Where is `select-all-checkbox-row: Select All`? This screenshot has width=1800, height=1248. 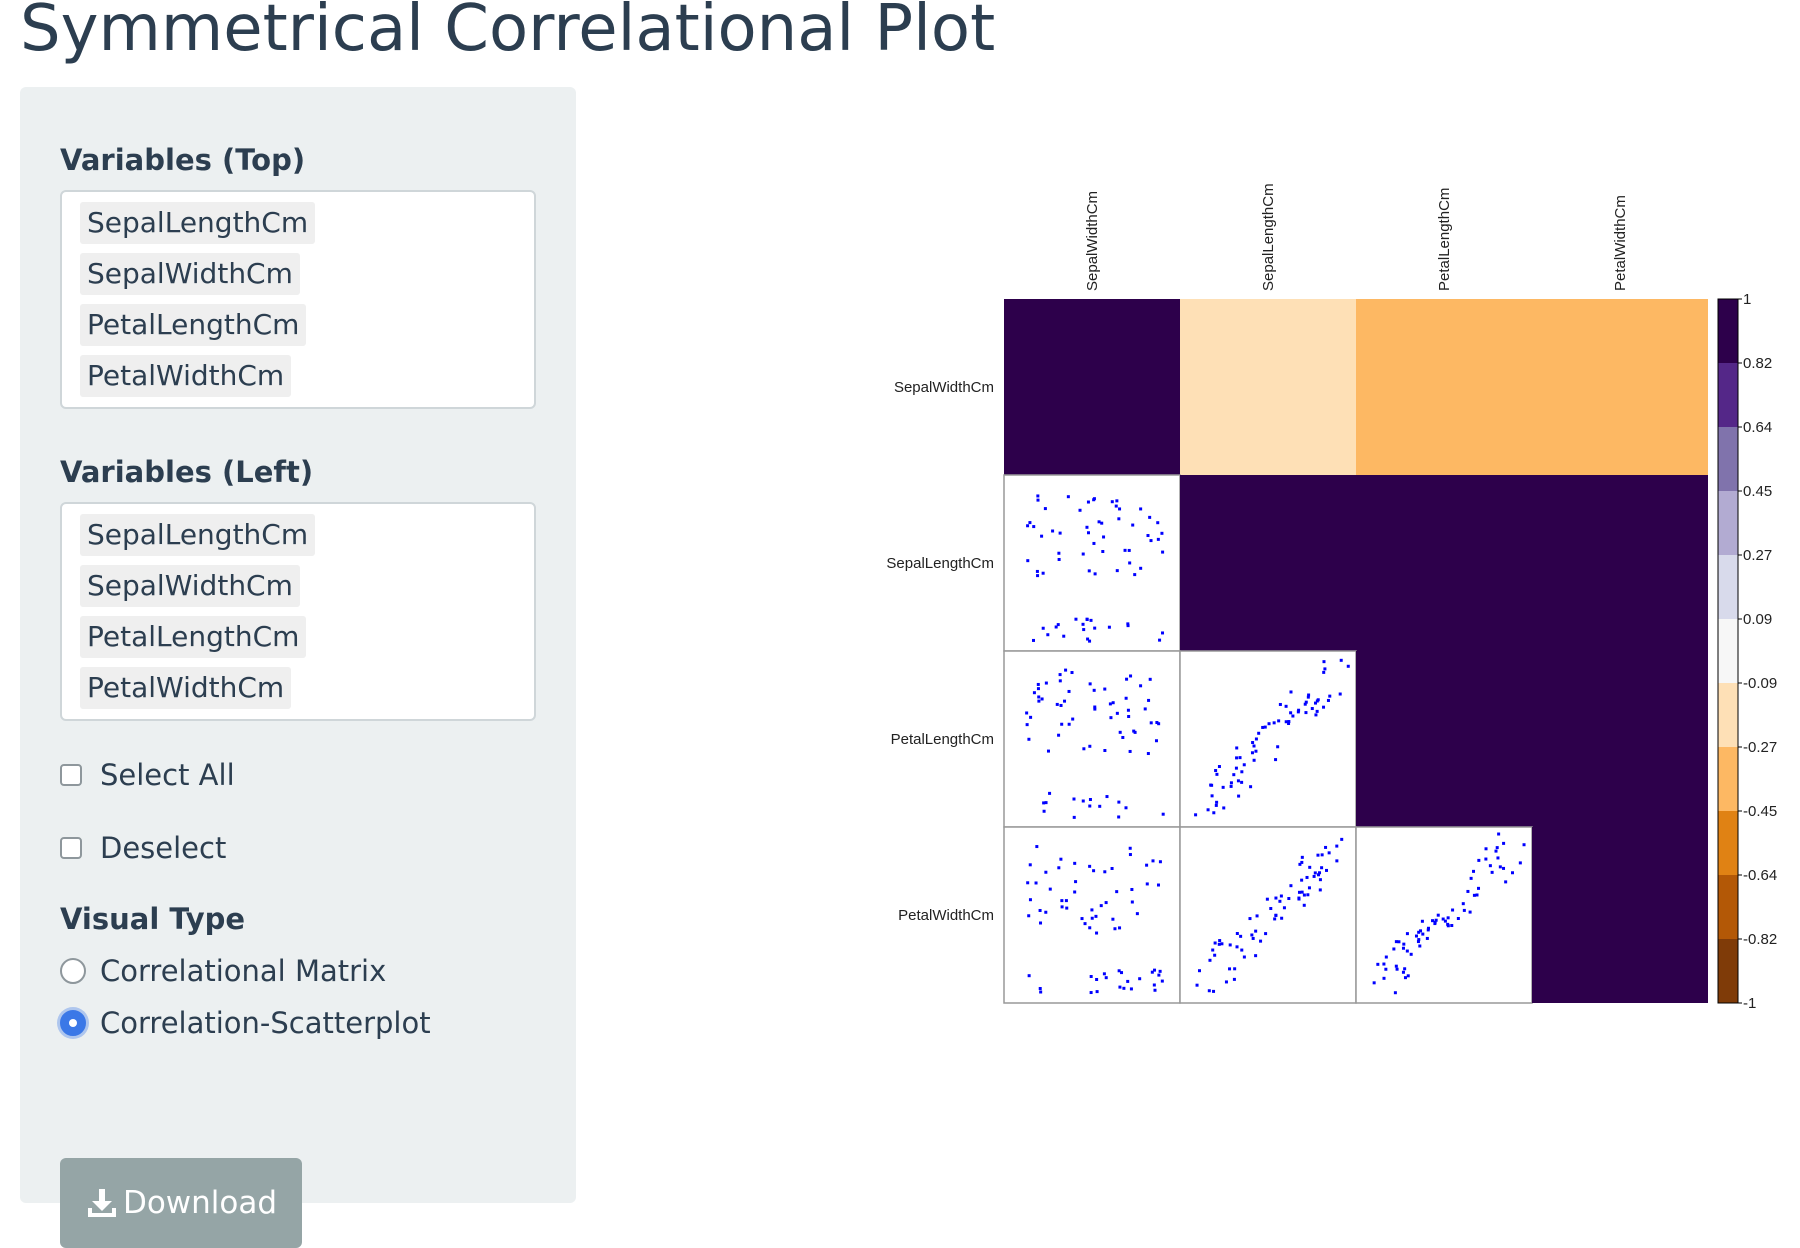
select-all-checkbox-row: Select All is located at coordinates (147, 775).